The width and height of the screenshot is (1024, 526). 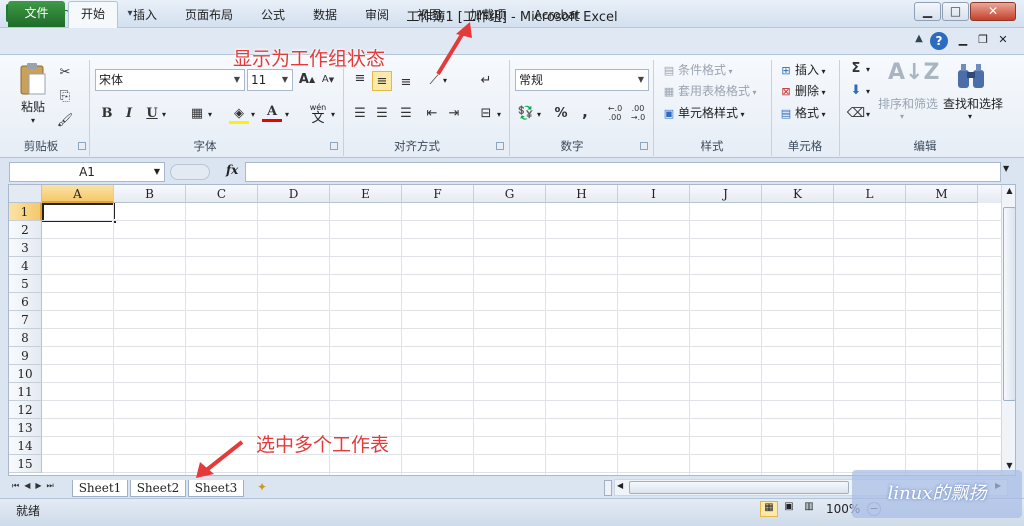 I want to click on horizontal-scroll-thumb, so click(x=739, y=487).